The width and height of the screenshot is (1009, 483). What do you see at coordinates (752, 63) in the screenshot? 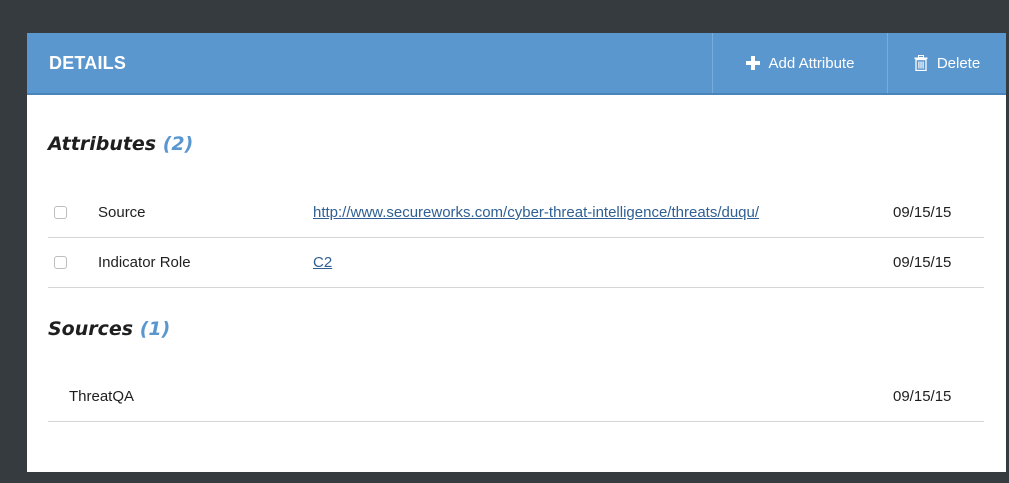
I see `plus-icon` at bounding box center [752, 63].